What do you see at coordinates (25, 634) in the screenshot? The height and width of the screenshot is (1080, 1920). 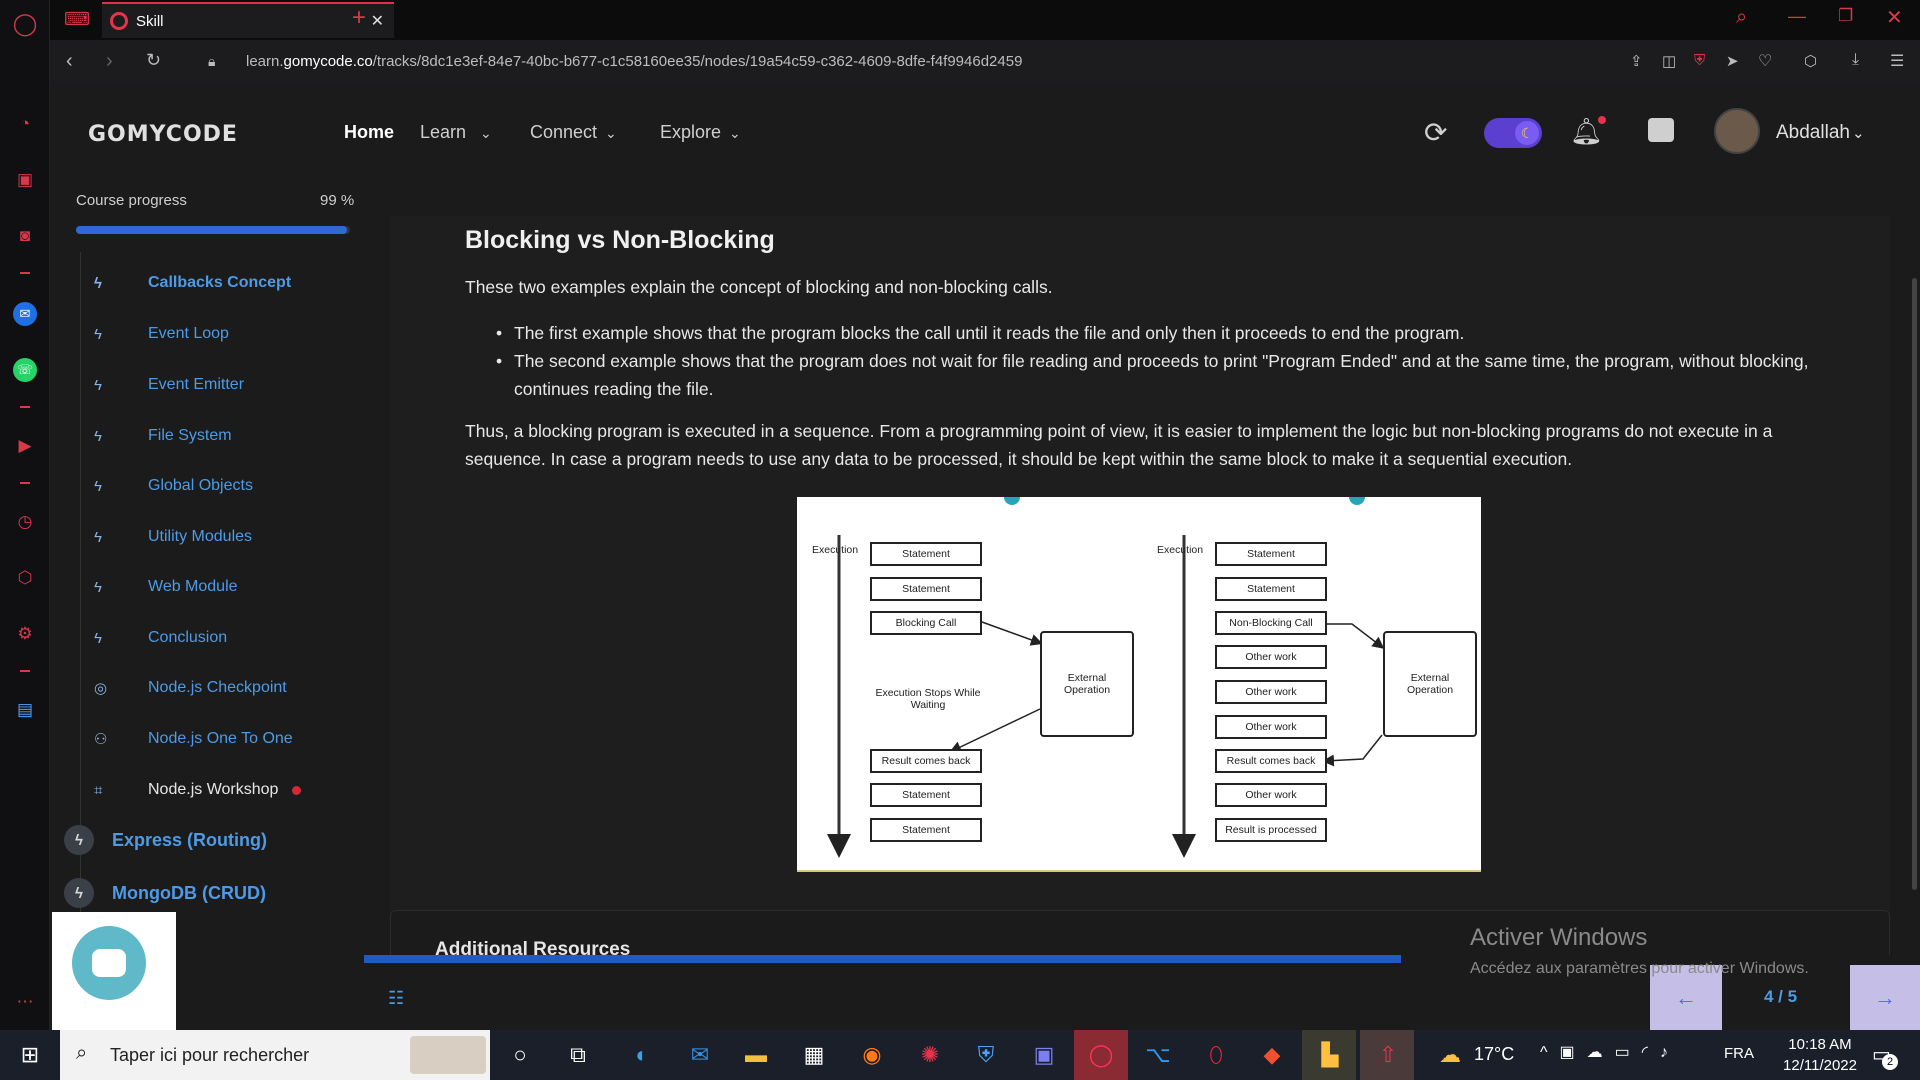 I see `settings-gear-icon: ⚙` at bounding box center [25, 634].